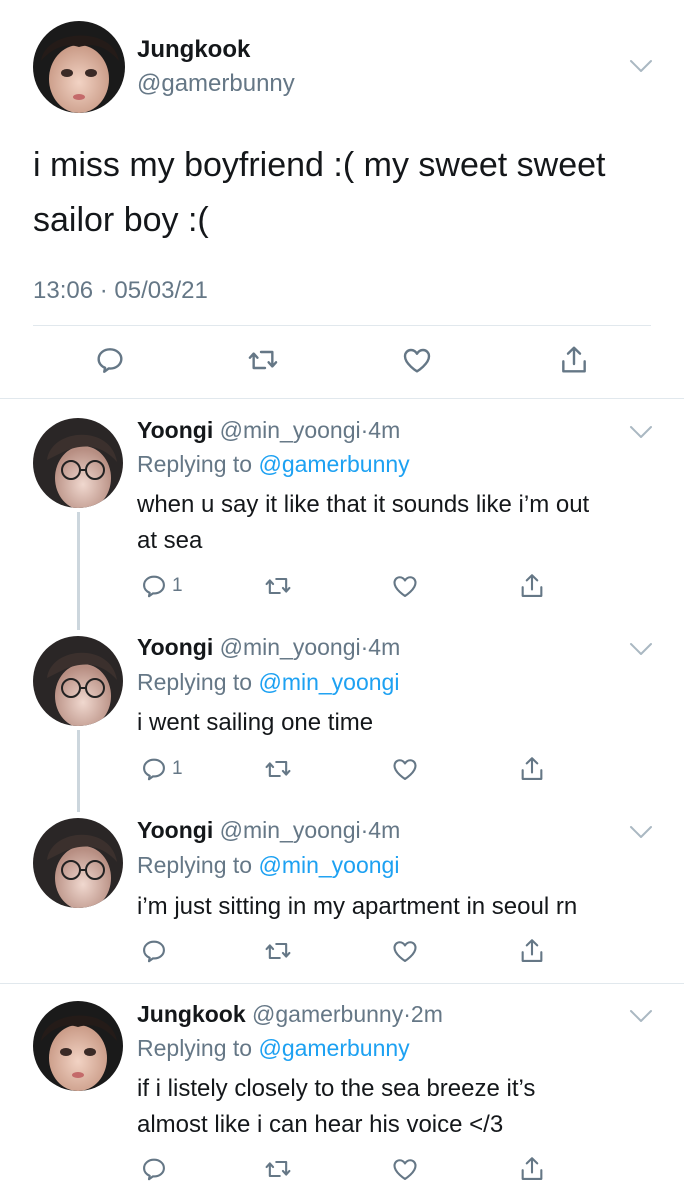  What do you see at coordinates (193, 50) in the screenshot?
I see `author-name: Jungkook` at bounding box center [193, 50].